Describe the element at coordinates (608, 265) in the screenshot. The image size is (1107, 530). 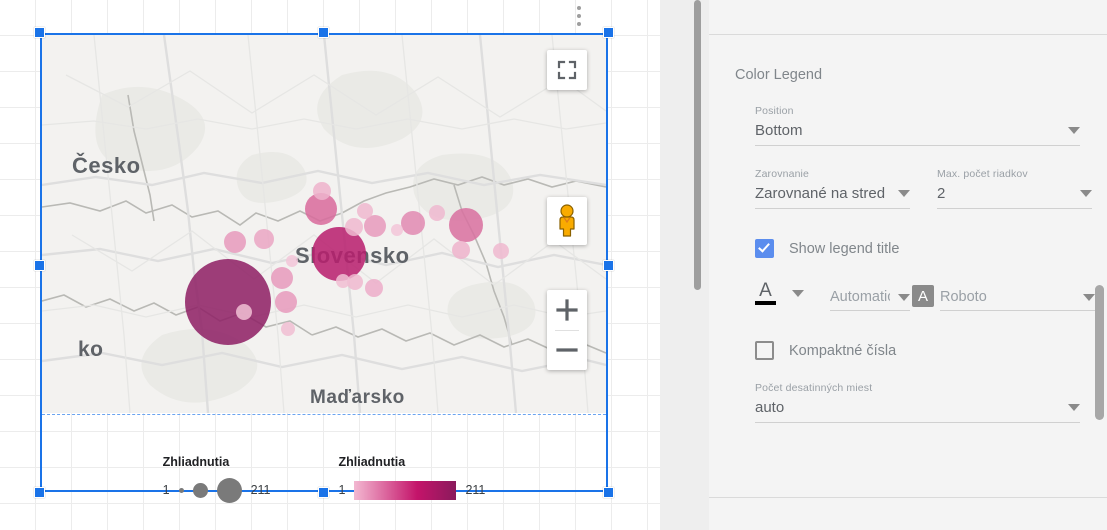
I see `resize-handle-middle-right` at that location.